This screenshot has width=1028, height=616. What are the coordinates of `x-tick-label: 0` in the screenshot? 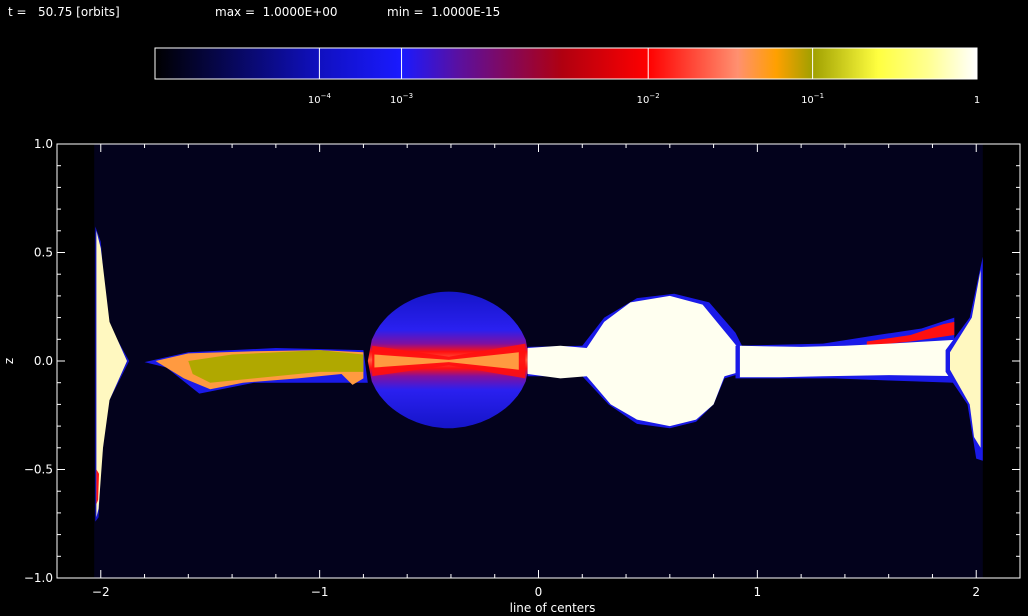 It's located at (539, 592).